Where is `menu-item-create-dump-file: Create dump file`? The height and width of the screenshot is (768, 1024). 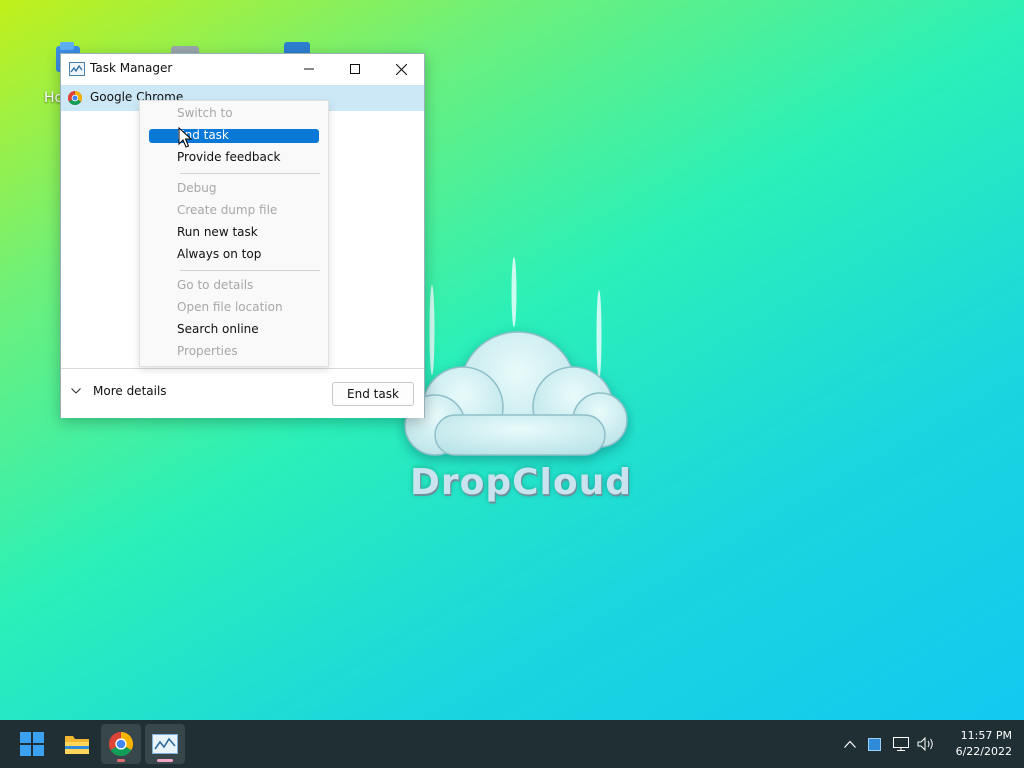 menu-item-create-dump-file: Create dump file is located at coordinates (227, 210).